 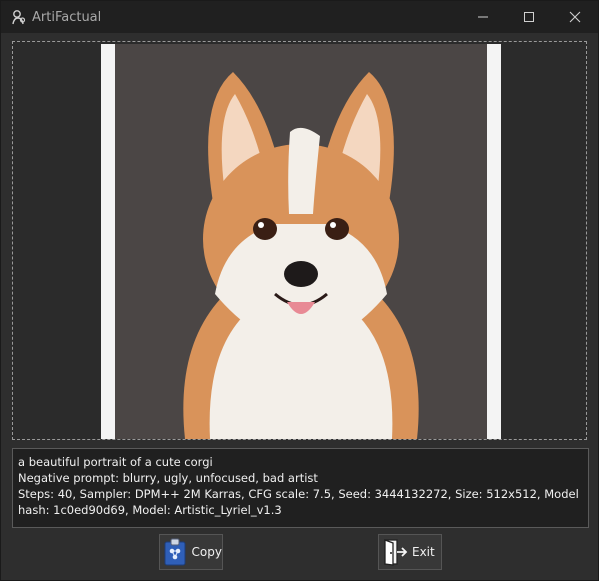 I want to click on app-logo-icon, so click(x=19, y=17).